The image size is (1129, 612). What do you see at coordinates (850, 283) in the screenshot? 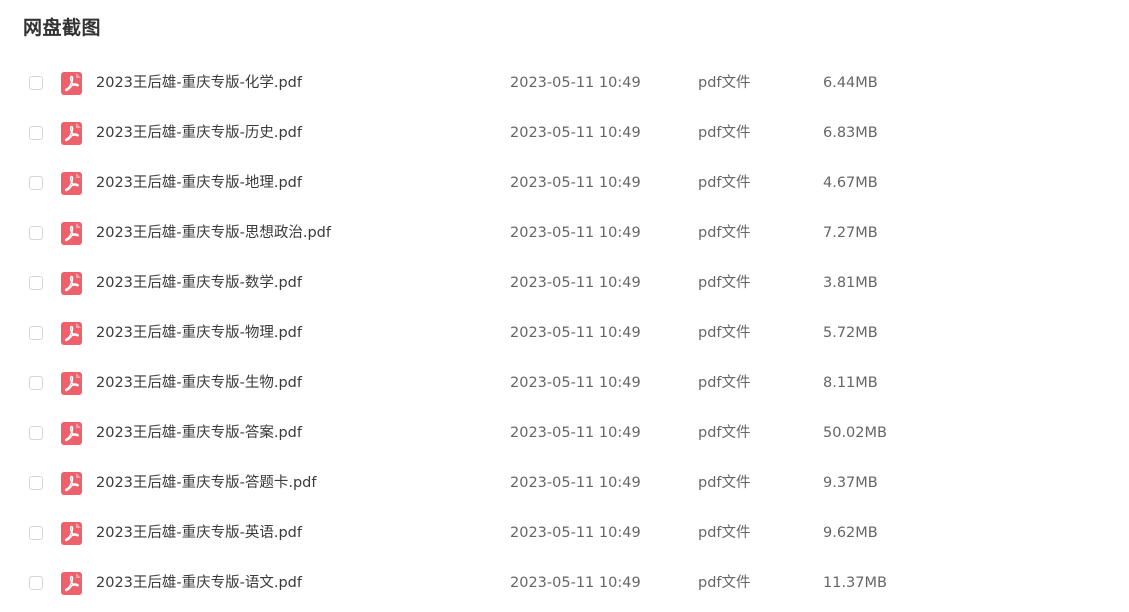
I see `file-size: 3.81MB` at bounding box center [850, 283].